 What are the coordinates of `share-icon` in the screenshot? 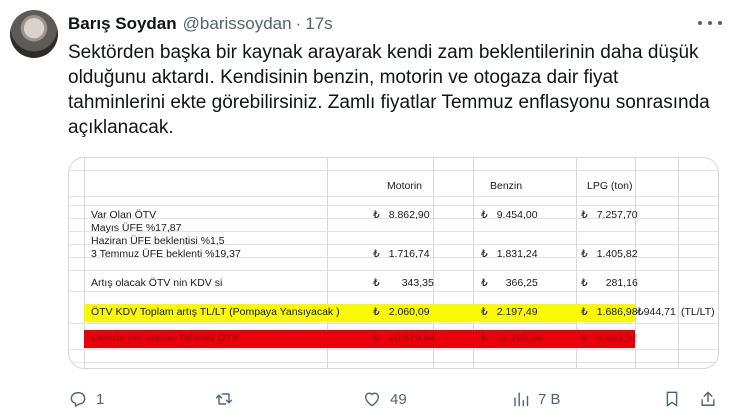 It's located at (708, 398).